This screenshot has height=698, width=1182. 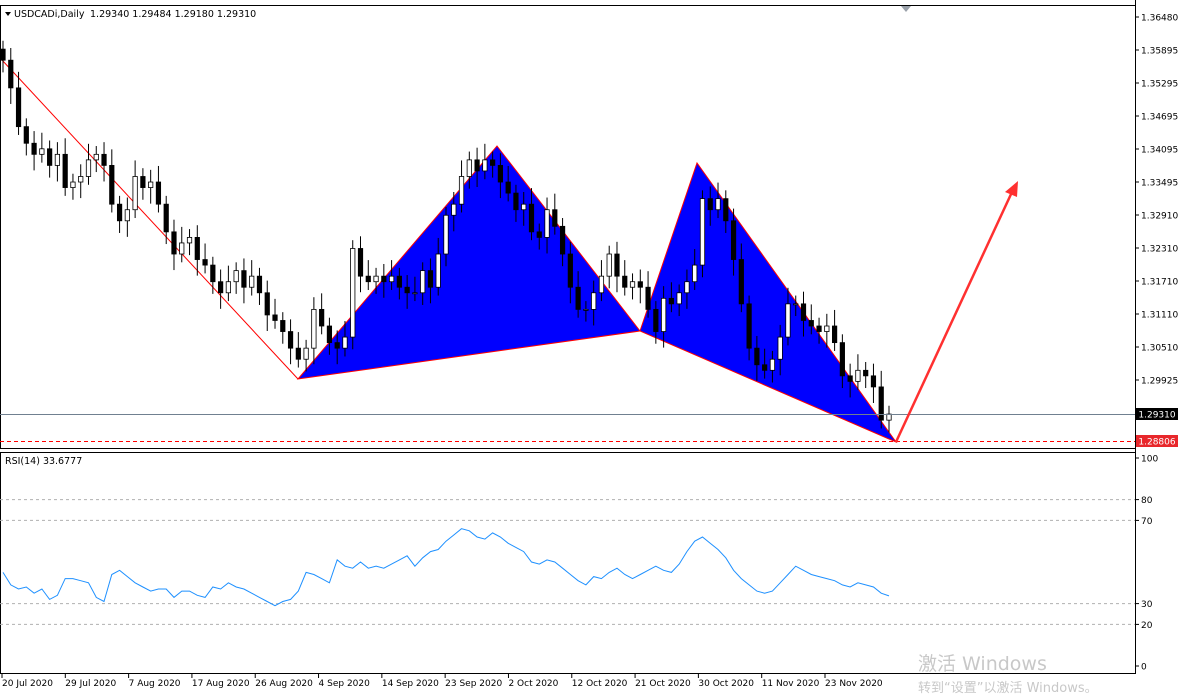 What do you see at coordinates (1159, 184) in the screenshot?
I see `price-tick-label: 1.33495` at bounding box center [1159, 184].